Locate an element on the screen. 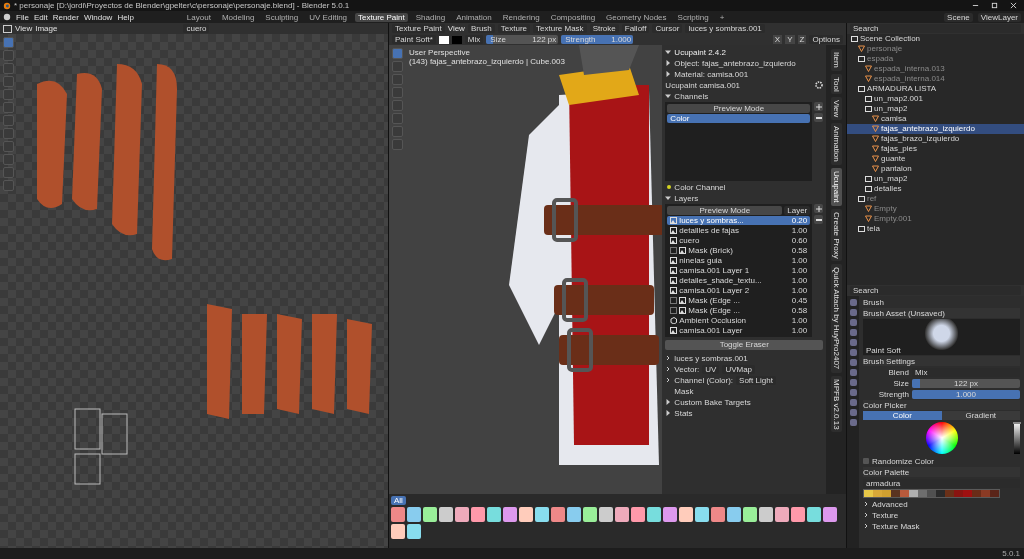  outliner-item: Scene Collection is located at coordinates (935, 39).